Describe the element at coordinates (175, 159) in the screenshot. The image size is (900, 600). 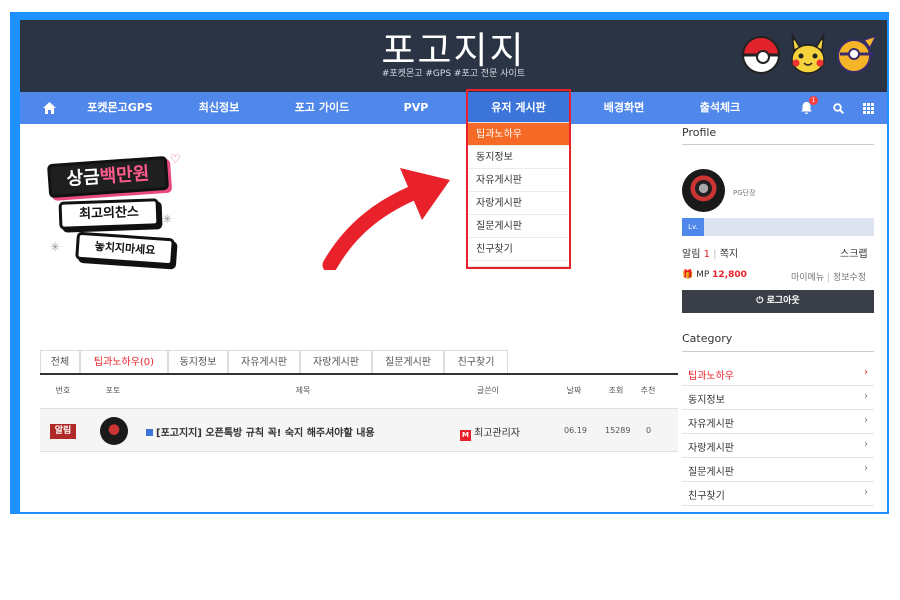
I see `heart-icon: ♡` at that location.